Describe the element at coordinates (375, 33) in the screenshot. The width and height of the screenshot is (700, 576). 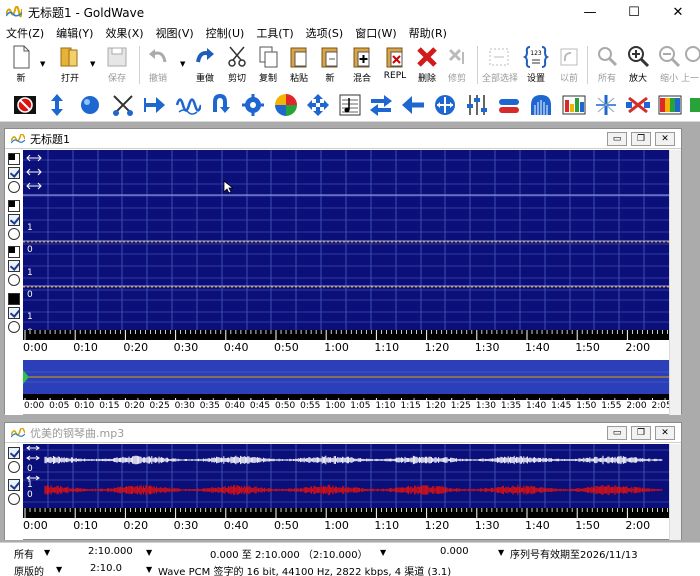
I see `menu-window: 窗口(W)` at that location.